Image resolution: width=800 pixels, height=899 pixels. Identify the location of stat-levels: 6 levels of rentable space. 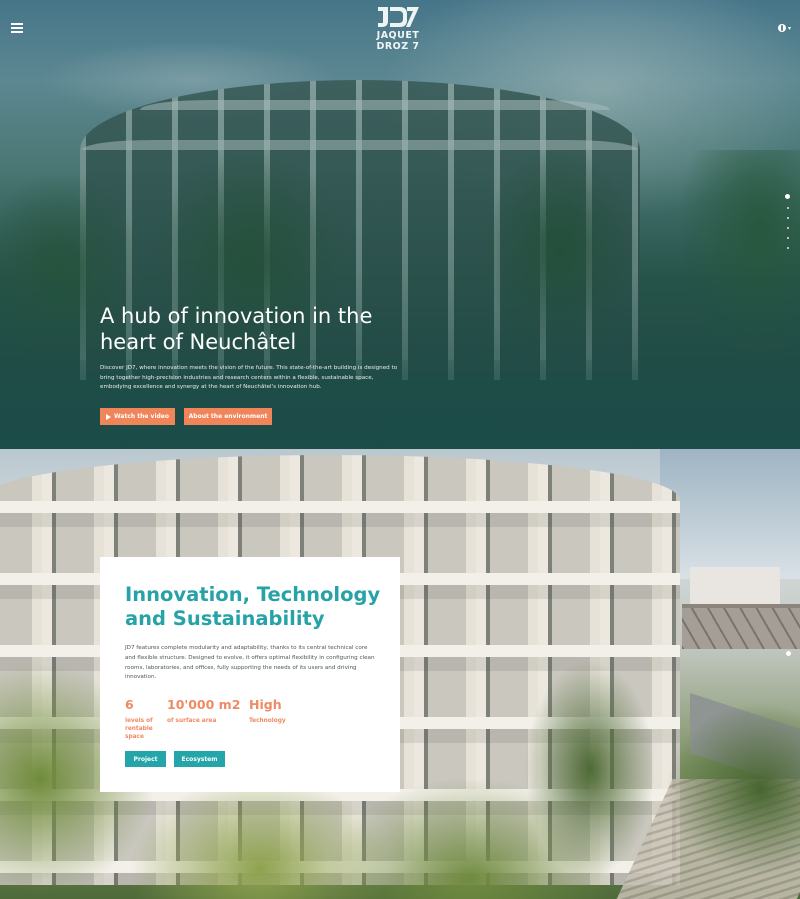
(143, 719).